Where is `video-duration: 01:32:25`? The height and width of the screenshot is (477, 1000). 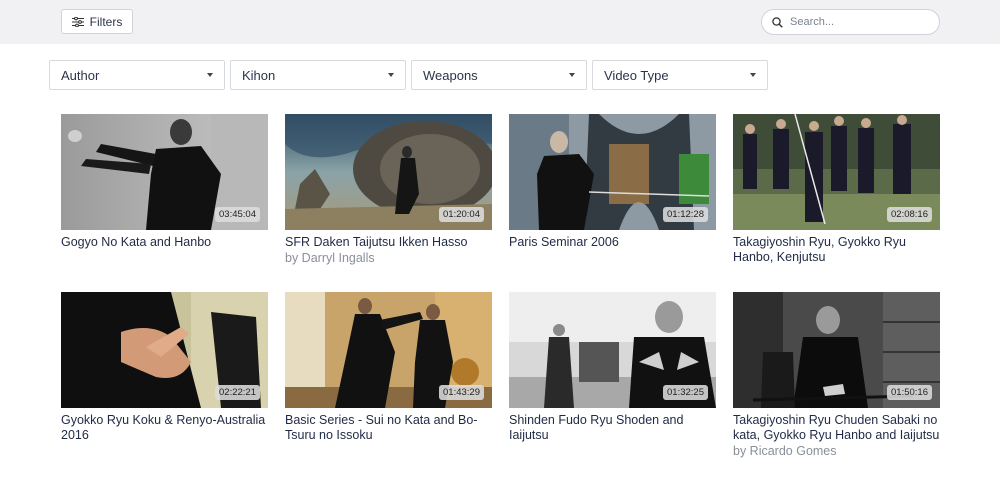 video-duration: 01:32:25 is located at coordinates (685, 392).